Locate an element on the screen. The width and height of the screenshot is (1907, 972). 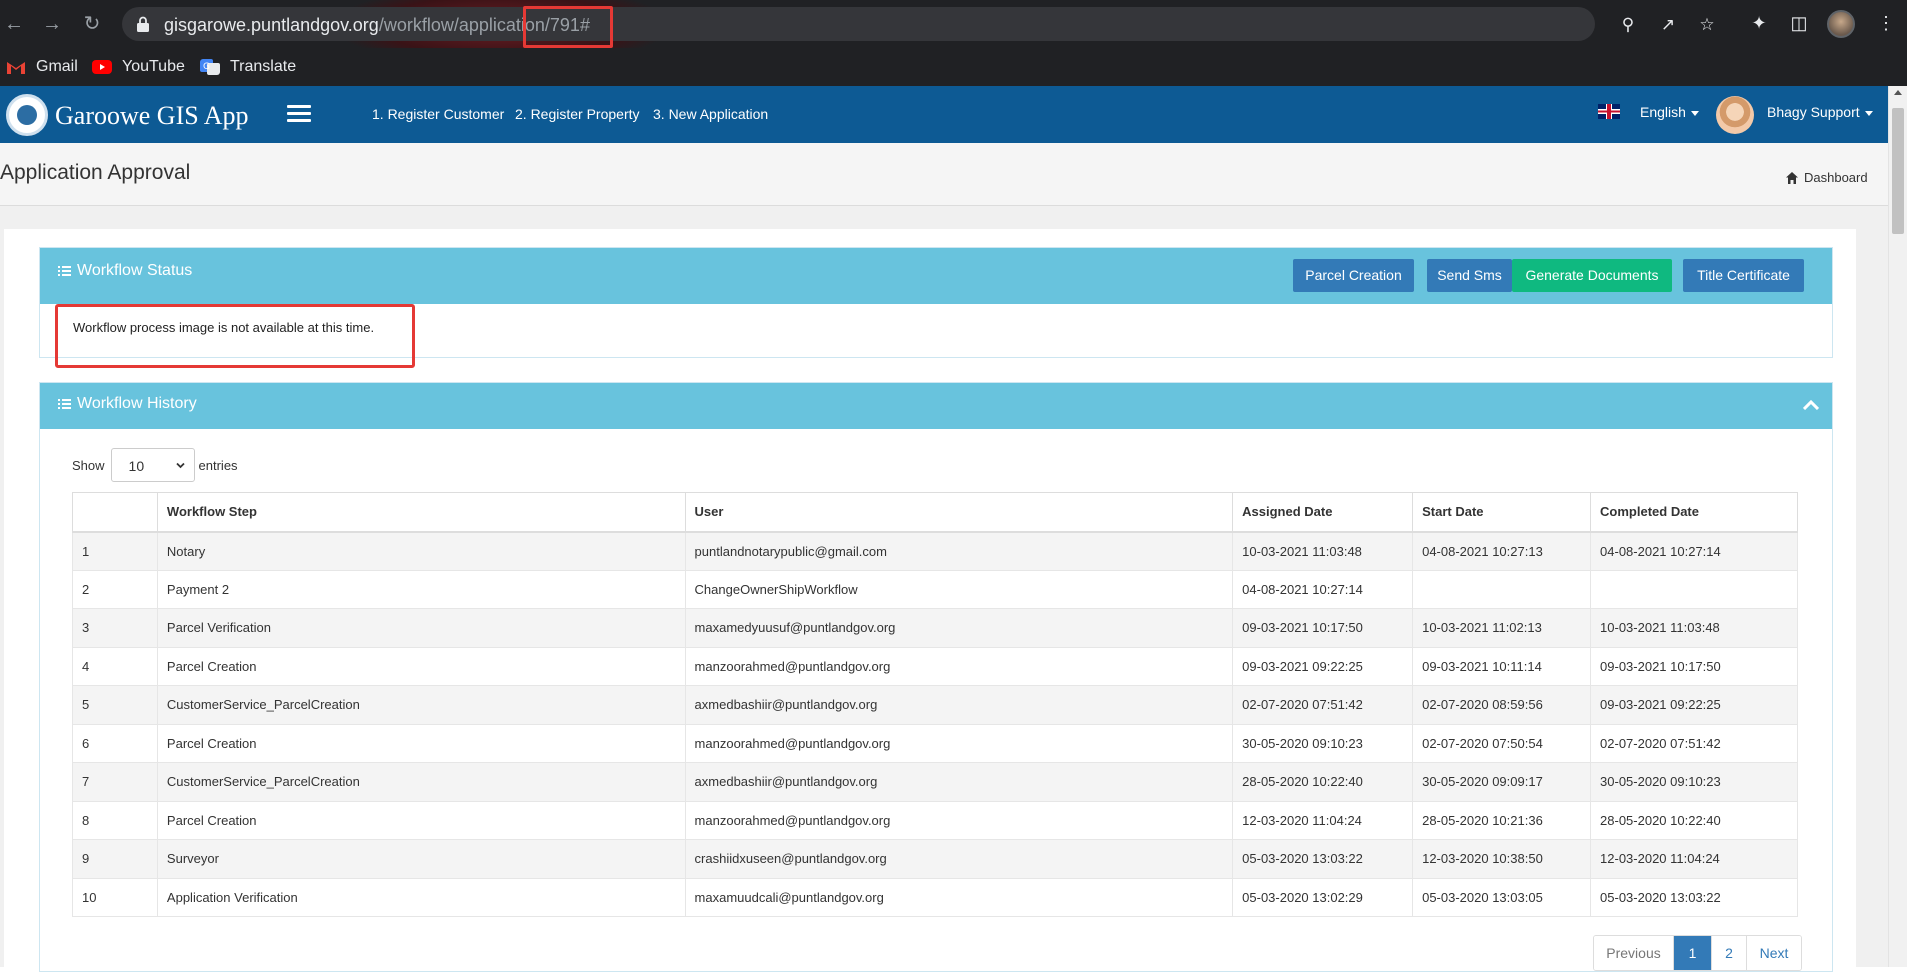
cell-assigned-date: 02-07-2020 07:51:42 is located at coordinates (1323, 705).